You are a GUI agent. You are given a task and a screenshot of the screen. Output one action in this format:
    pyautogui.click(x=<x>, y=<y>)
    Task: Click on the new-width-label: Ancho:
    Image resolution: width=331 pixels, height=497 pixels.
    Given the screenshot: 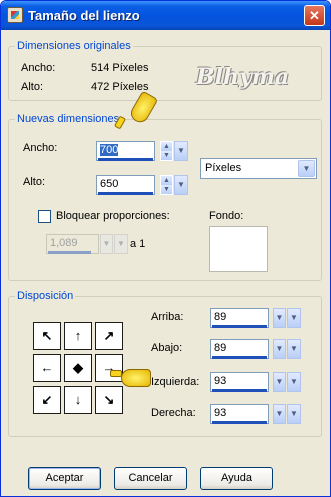 What is the action you would take?
    pyautogui.click(x=40, y=148)
    